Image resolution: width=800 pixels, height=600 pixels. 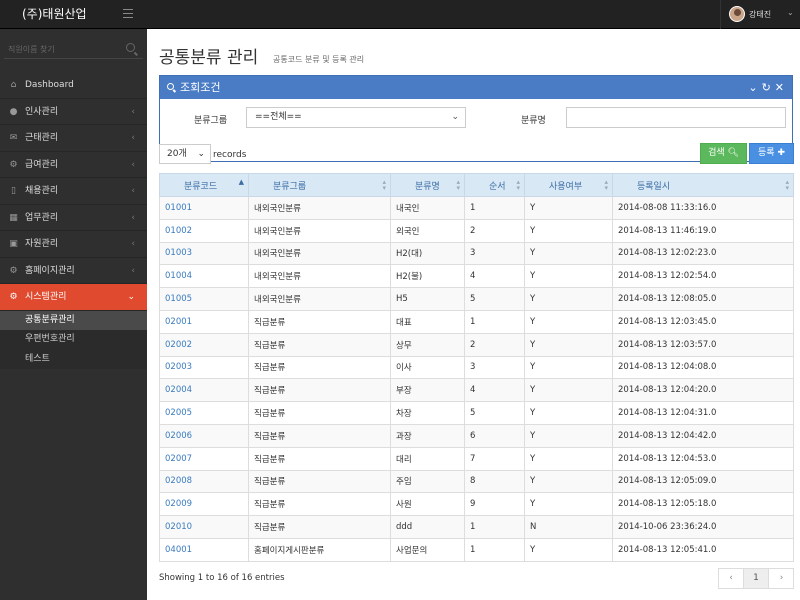 What do you see at coordinates (178, 504) in the screenshot?
I see `code-link: 02009` at bounding box center [178, 504].